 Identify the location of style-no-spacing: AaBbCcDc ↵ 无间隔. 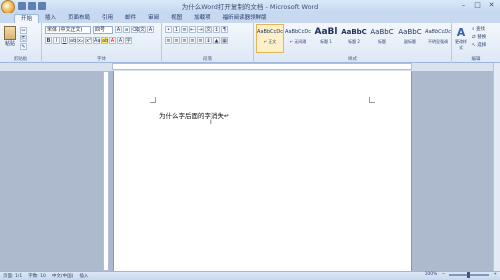
(298, 38).